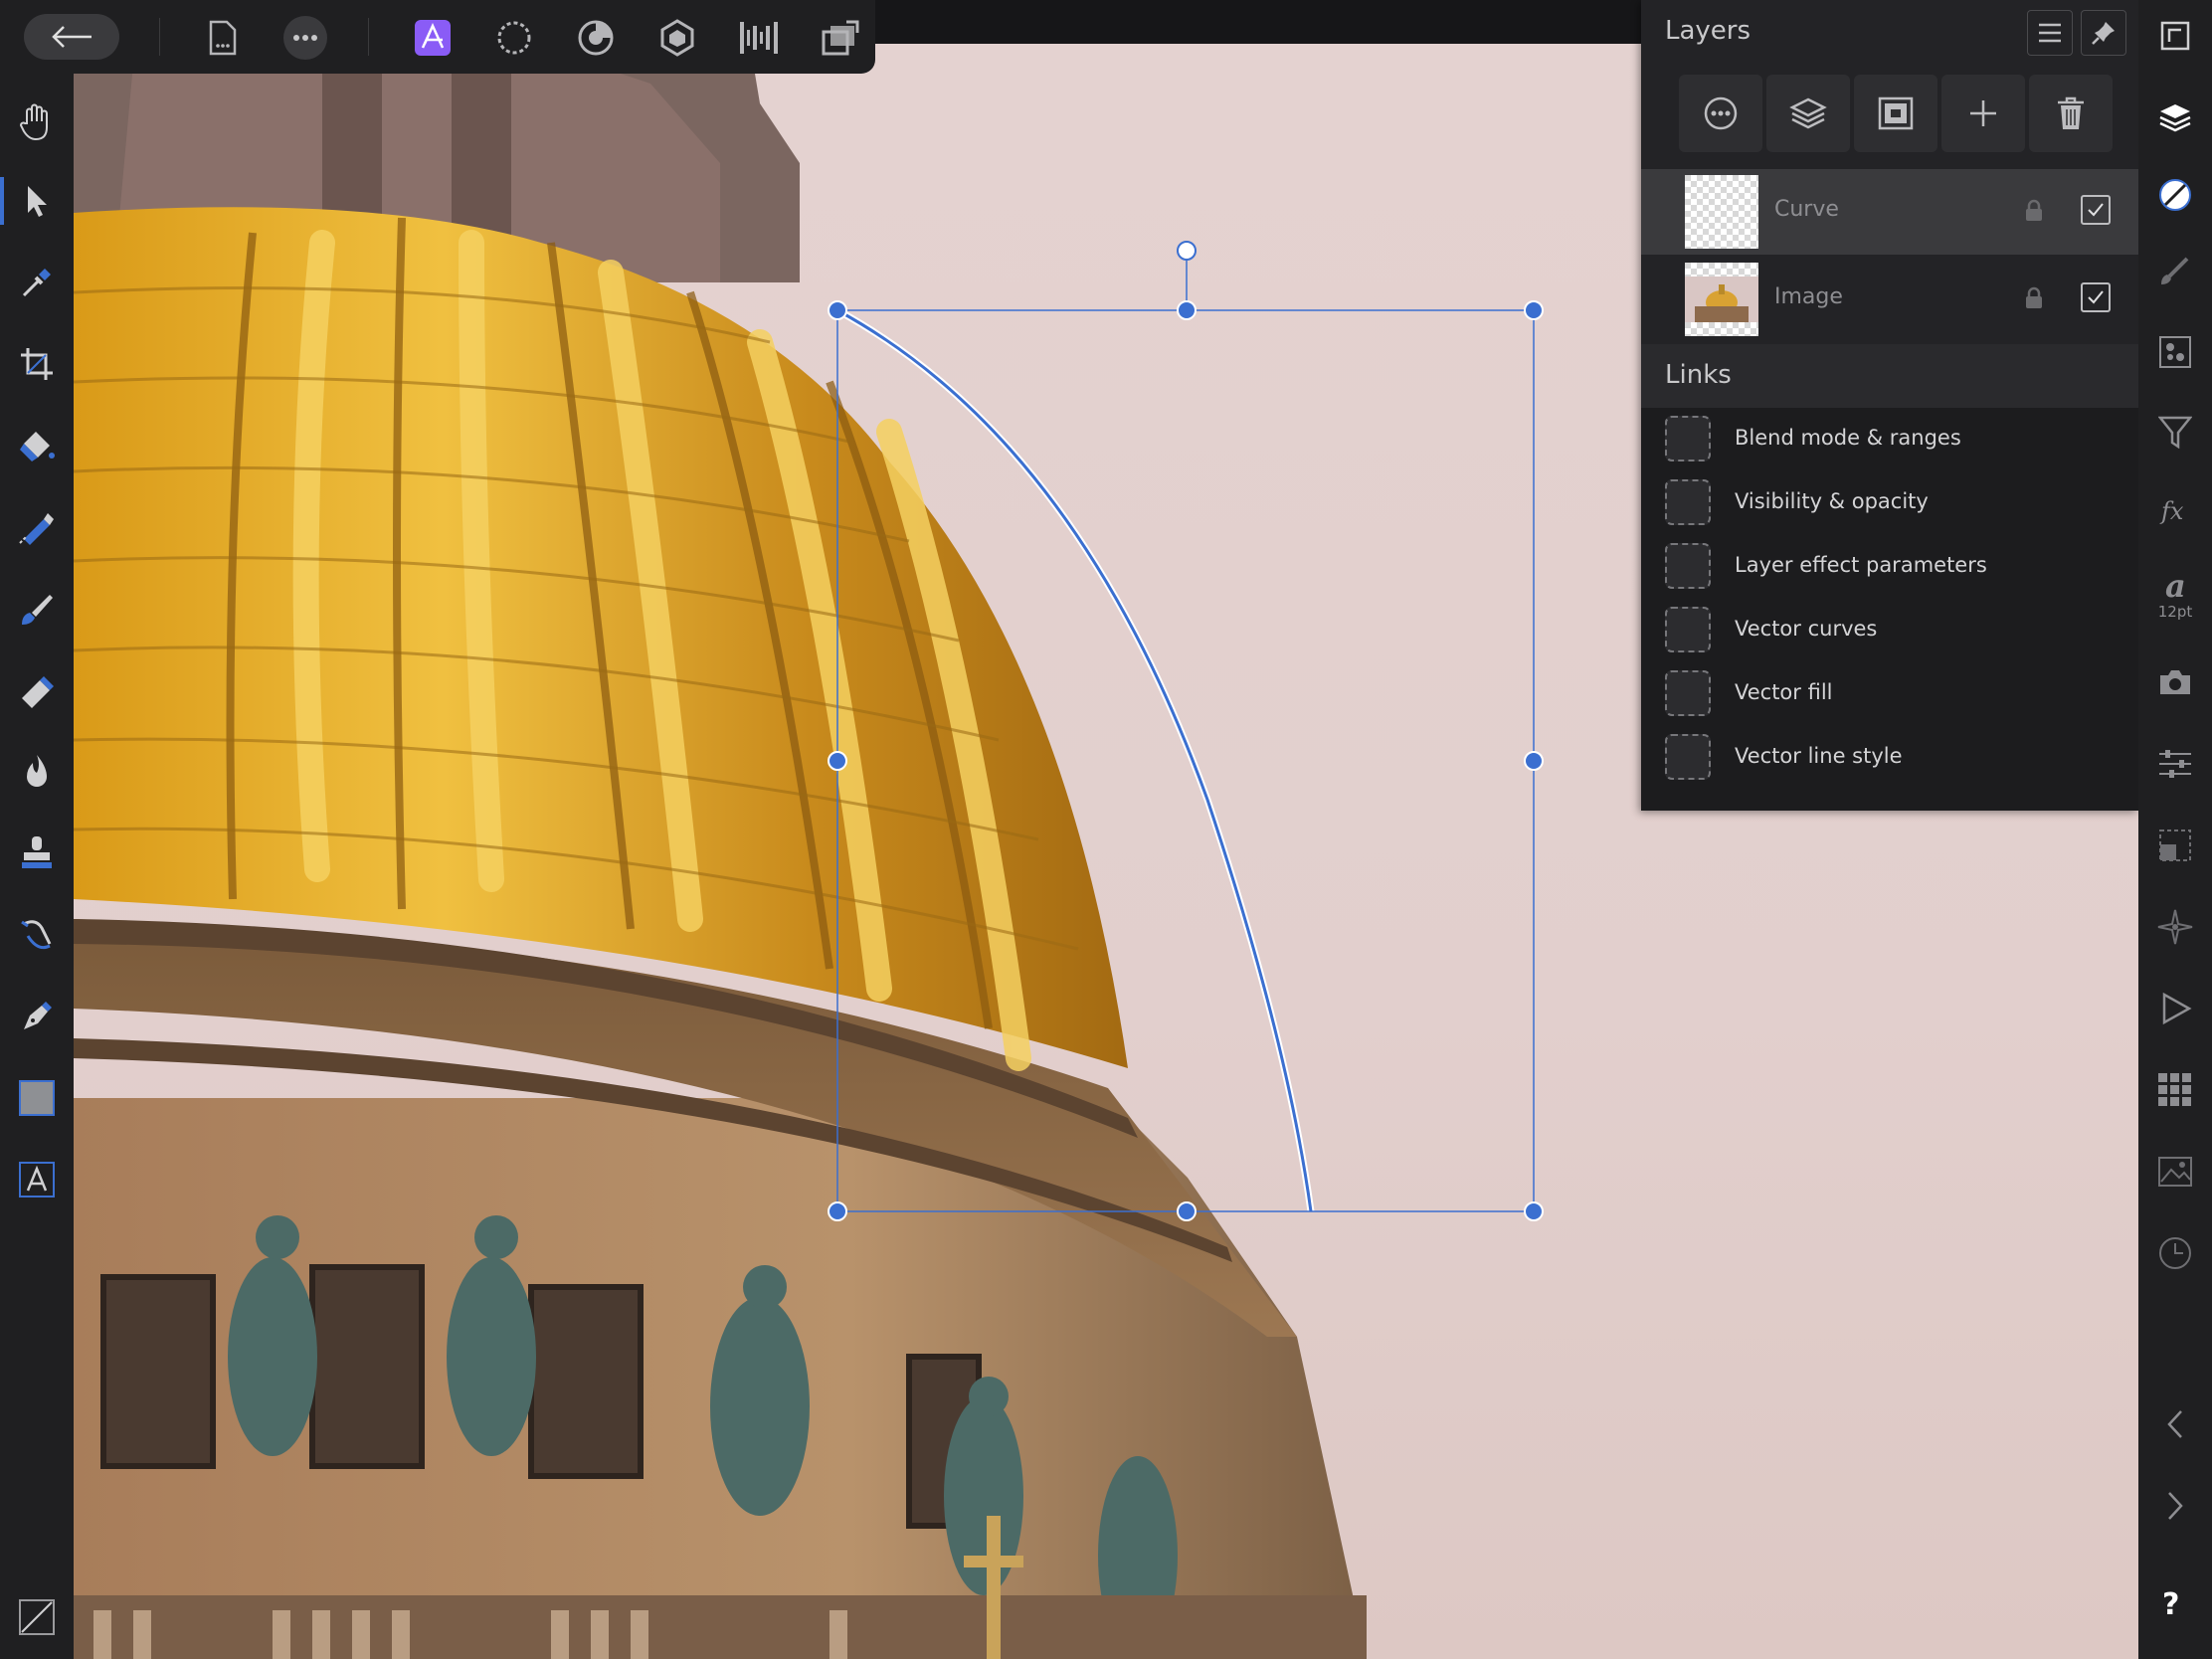 This screenshot has height=1659, width=2212. I want to click on link-option-blend-mode: Blend mode & ranges, so click(1889, 439).